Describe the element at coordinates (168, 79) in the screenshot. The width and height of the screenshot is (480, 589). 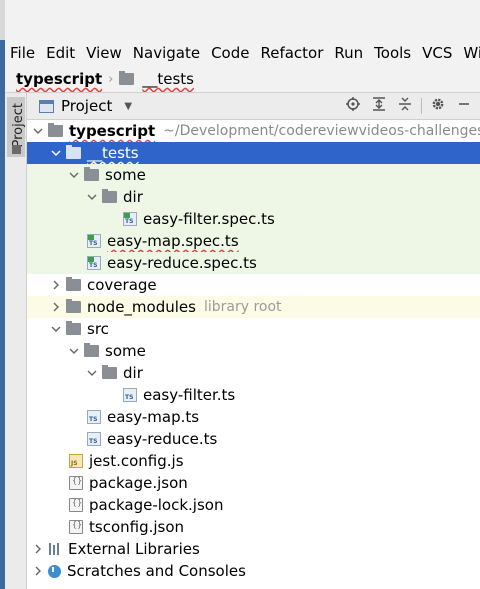
I see `breadcrumb-tests: __tests` at that location.